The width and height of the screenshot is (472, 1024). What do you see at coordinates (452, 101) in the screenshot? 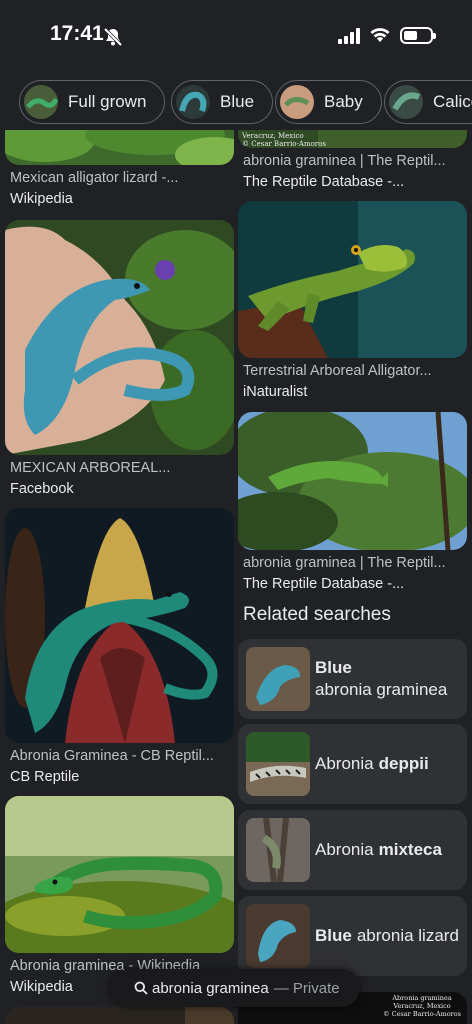
I see `chip-label: Calico` at bounding box center [452, 101].